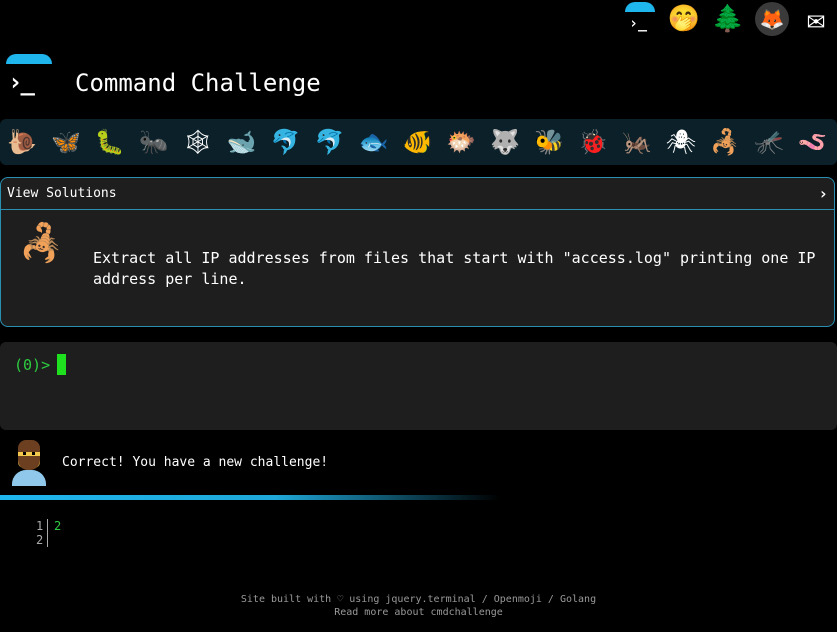 The image size is (837, 632). I want to click on spider-web-icon: 🕸, so click(198, 142).